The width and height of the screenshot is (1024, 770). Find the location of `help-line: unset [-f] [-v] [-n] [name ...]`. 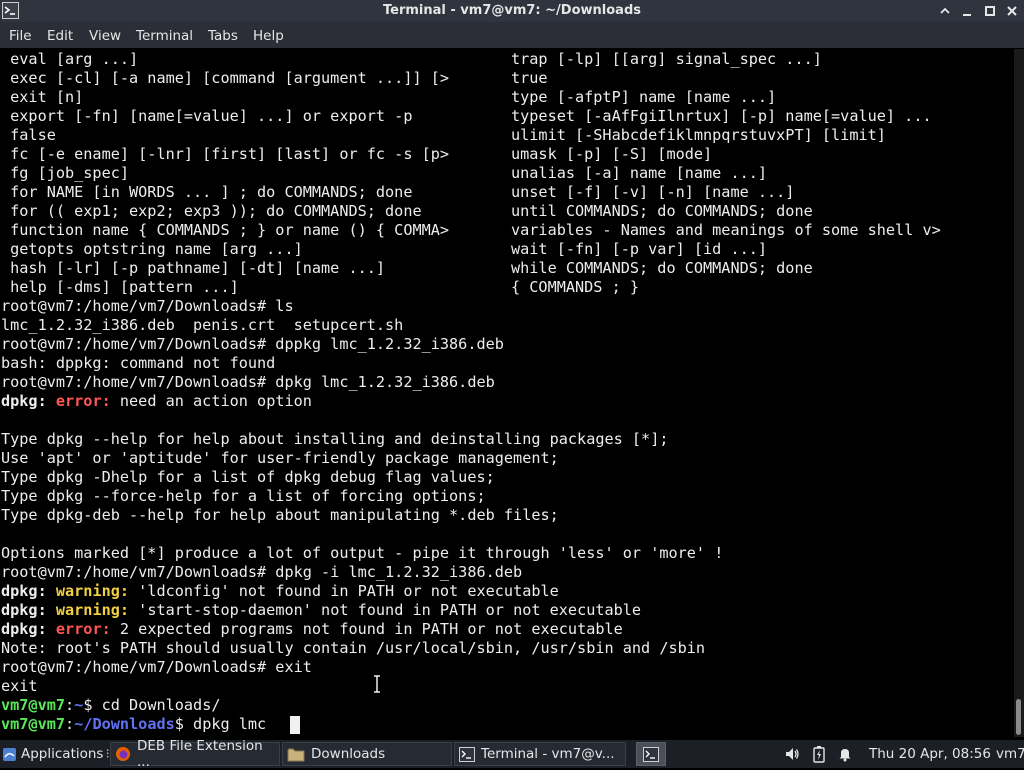

help-line: unset [-f] [-v] [-n] [name ...] is located at coordinates (653, 192).